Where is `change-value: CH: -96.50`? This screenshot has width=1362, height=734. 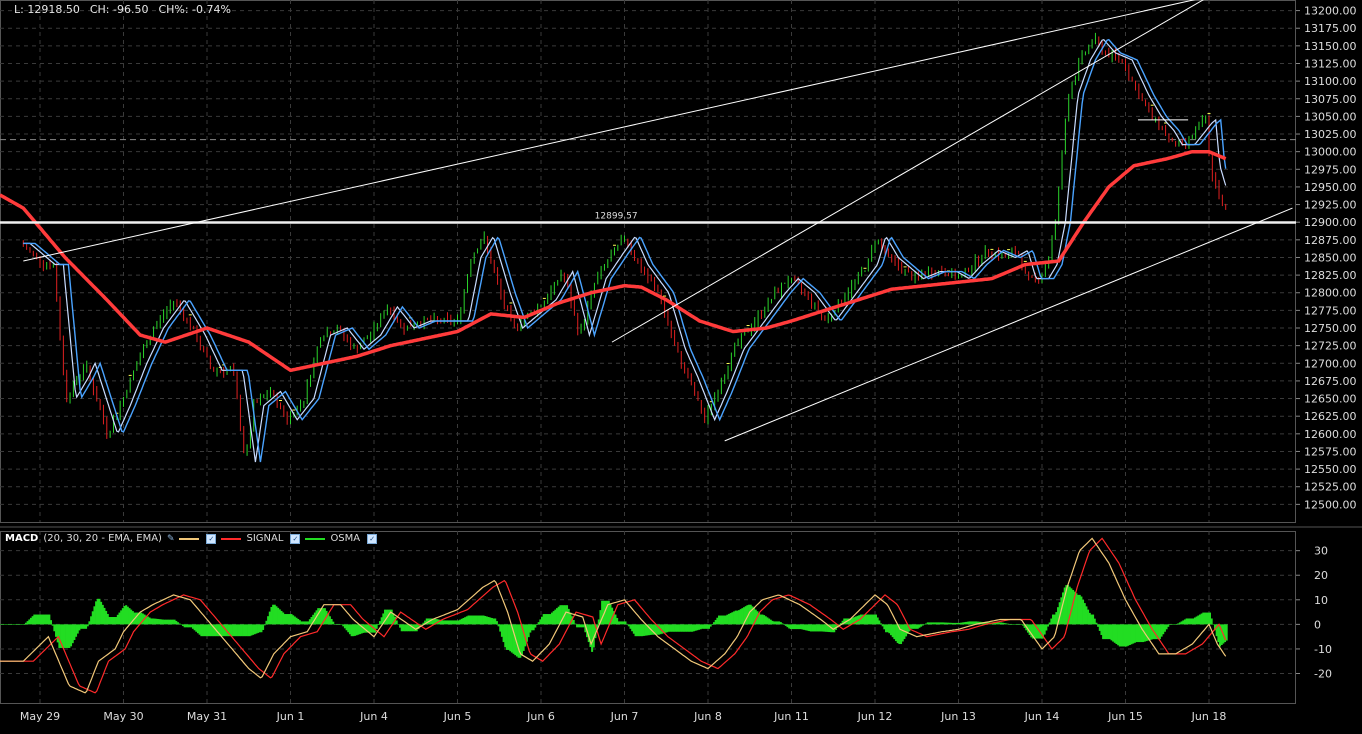
change-value: CH: -96.50 is located at coordinates (119, 9).